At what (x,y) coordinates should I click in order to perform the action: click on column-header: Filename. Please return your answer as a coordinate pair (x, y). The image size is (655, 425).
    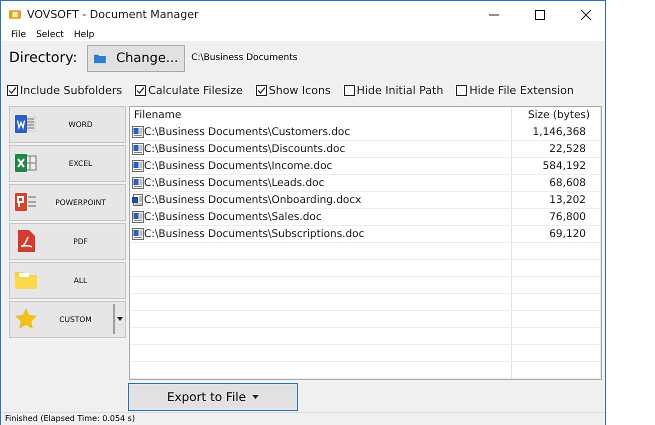
    Looking at the image, I should click on (321, 115).